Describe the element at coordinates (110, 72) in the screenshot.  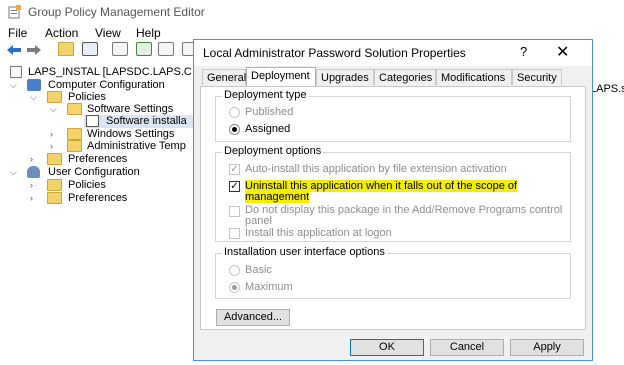
I see `tree-root-label: LAPS_INSTAL [LAPSDC.LAPS.C` at that location.